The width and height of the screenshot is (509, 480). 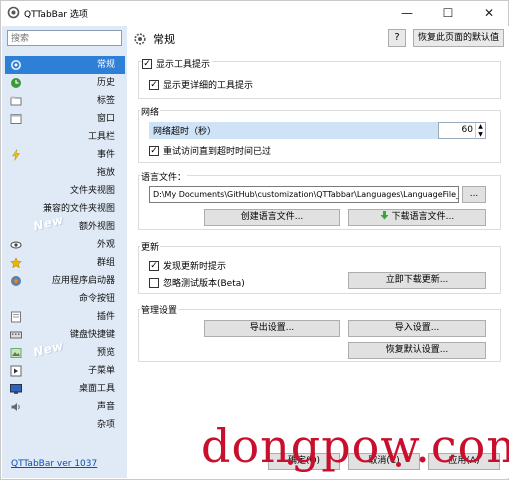 I want to click on submenu-icon, so click(x=16, y=371).